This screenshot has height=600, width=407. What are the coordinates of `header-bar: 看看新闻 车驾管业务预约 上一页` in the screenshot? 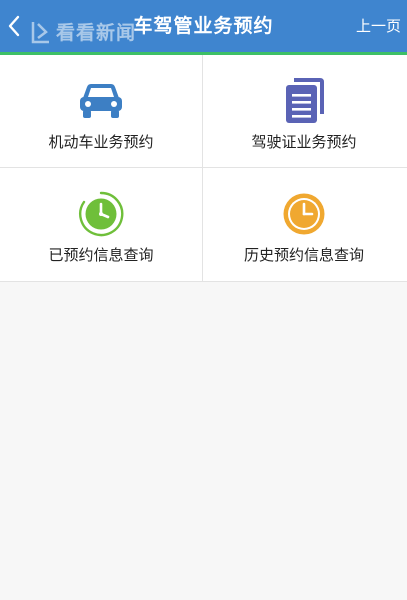 It's located at (203, 26).